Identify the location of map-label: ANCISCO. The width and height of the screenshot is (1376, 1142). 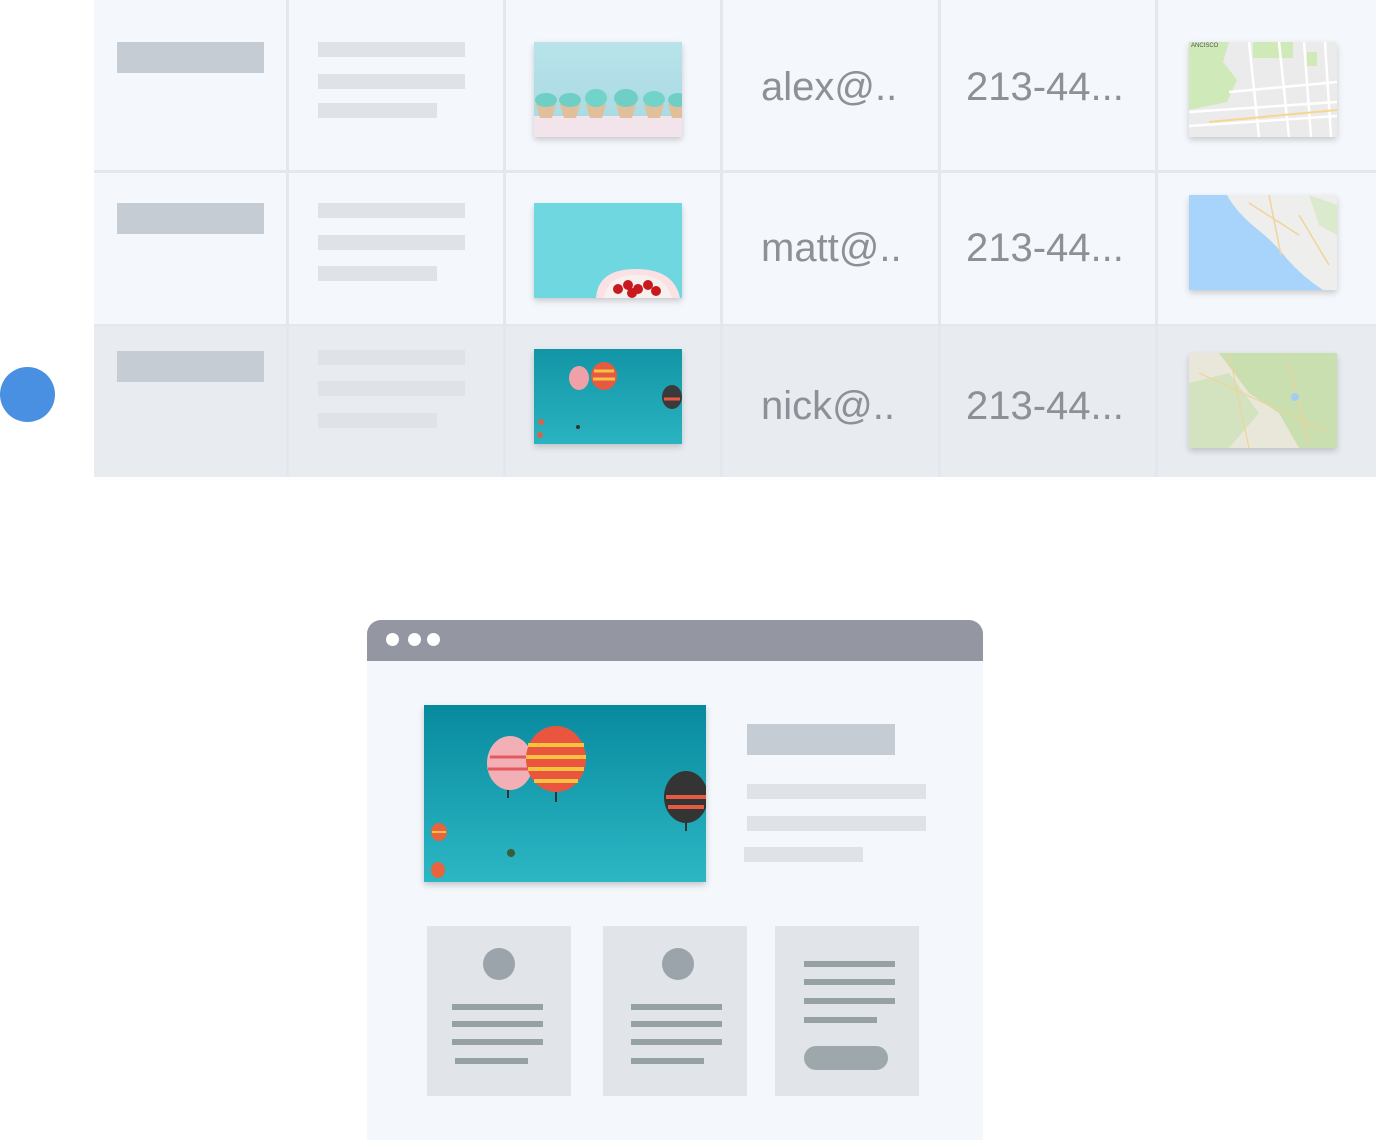
(1205, 46).